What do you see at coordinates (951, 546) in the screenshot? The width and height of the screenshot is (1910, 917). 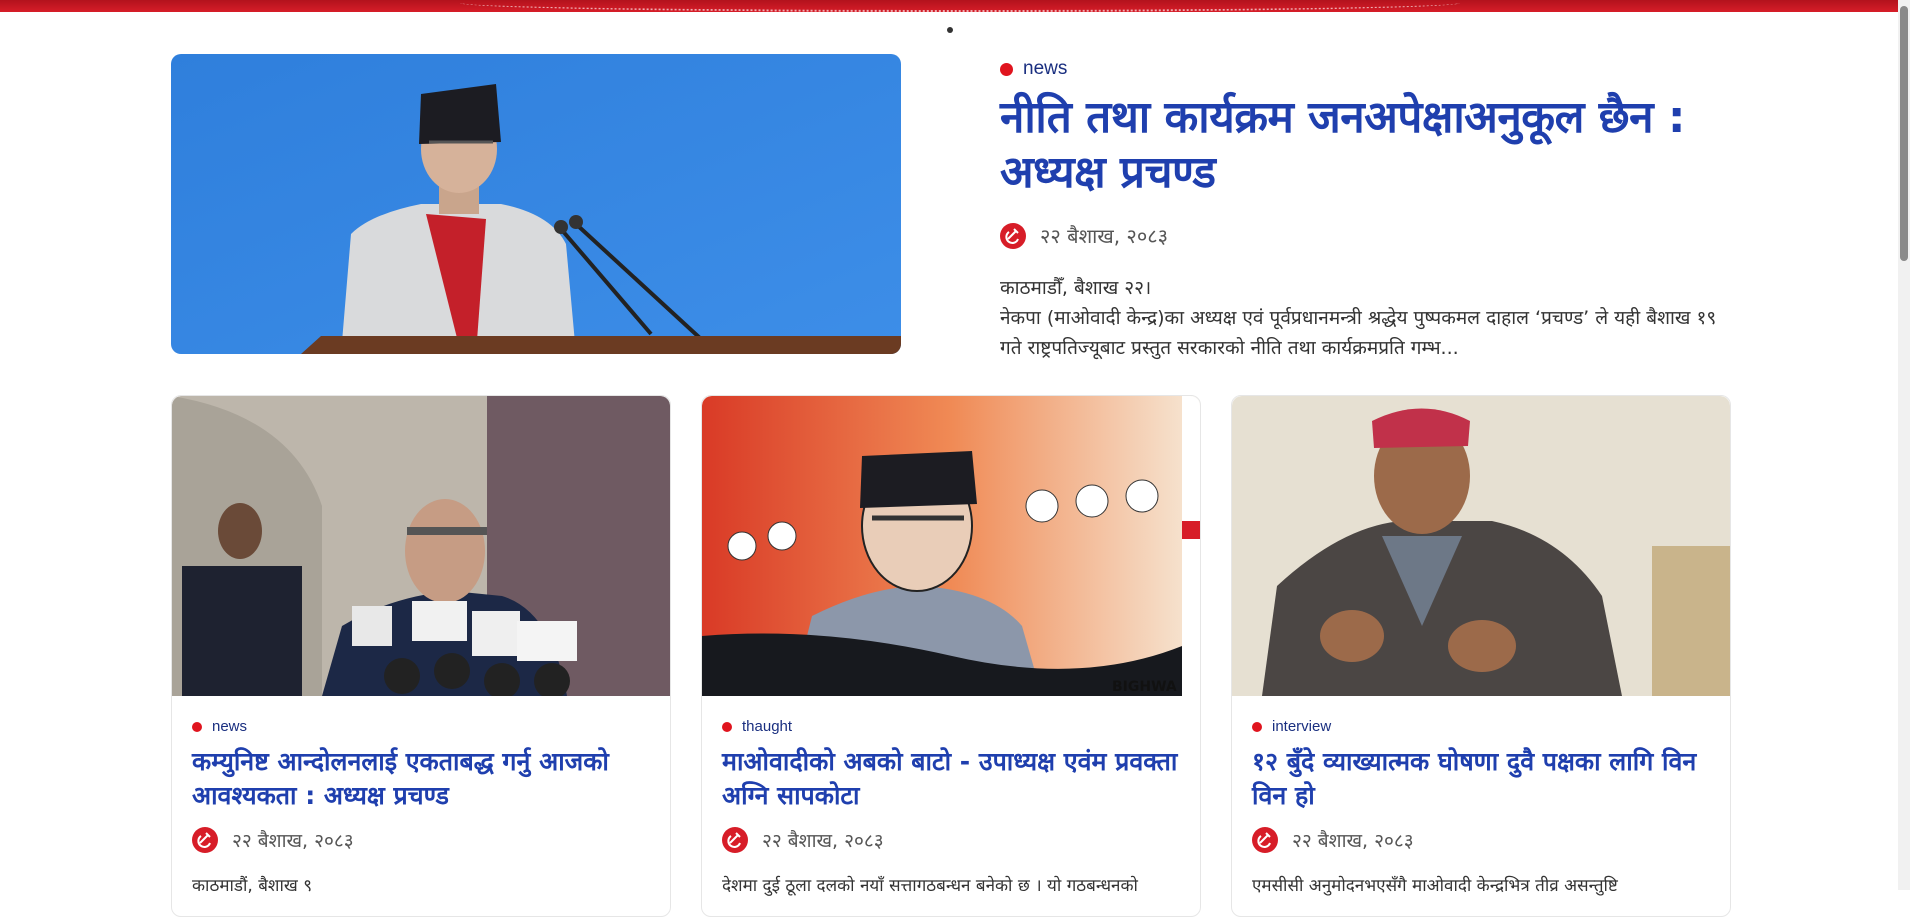 I see `article-card-image: BIGHWA` at bounding box center [951, 546].